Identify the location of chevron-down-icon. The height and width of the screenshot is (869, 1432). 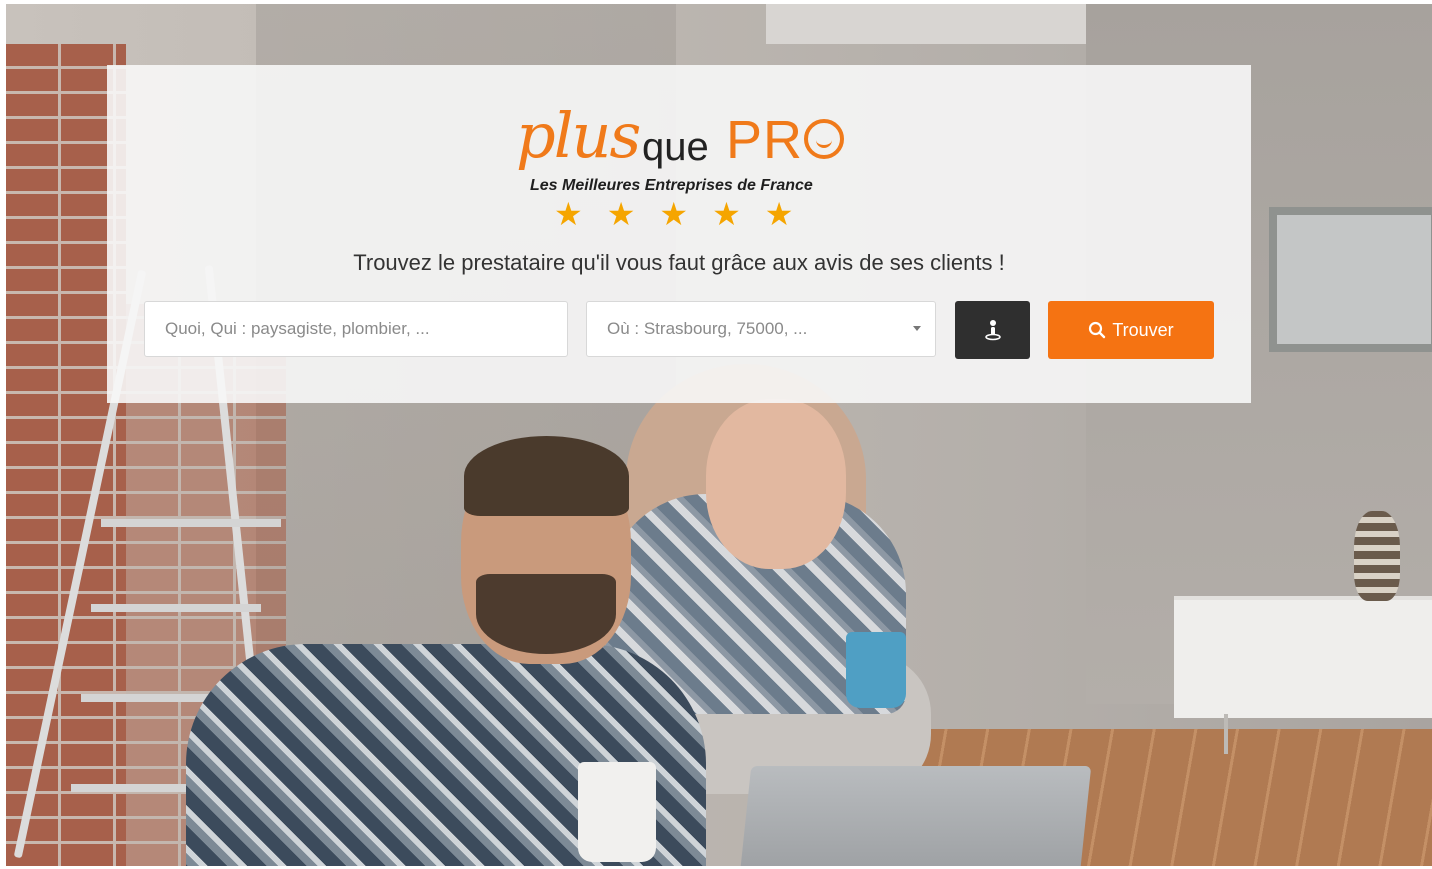
(917, 328).